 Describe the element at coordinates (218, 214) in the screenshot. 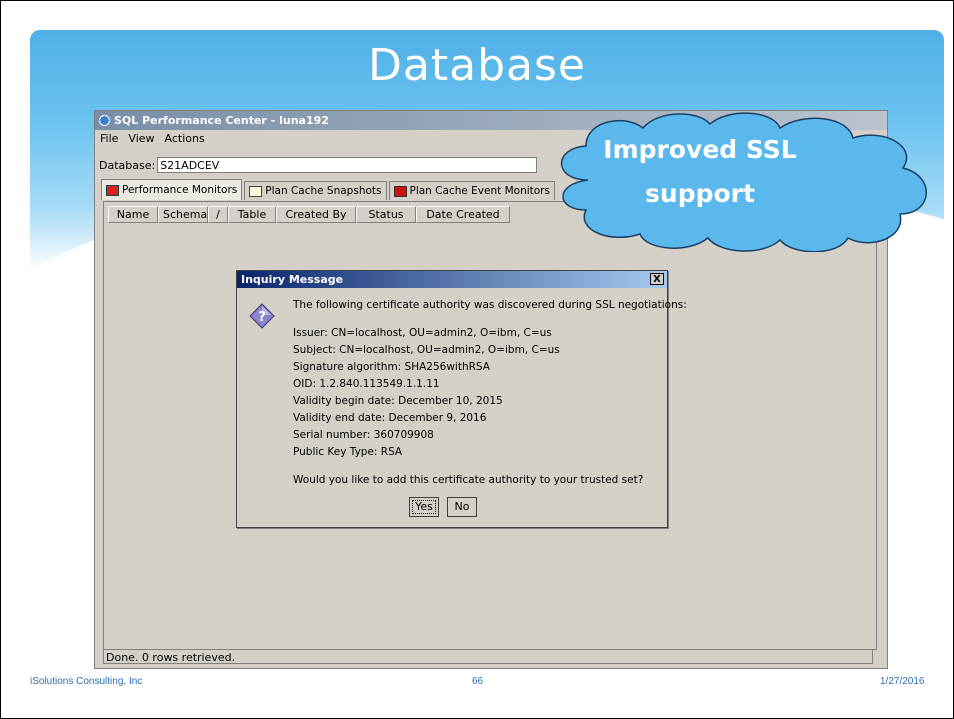

I see `column-sort-indicator: /` at that location.